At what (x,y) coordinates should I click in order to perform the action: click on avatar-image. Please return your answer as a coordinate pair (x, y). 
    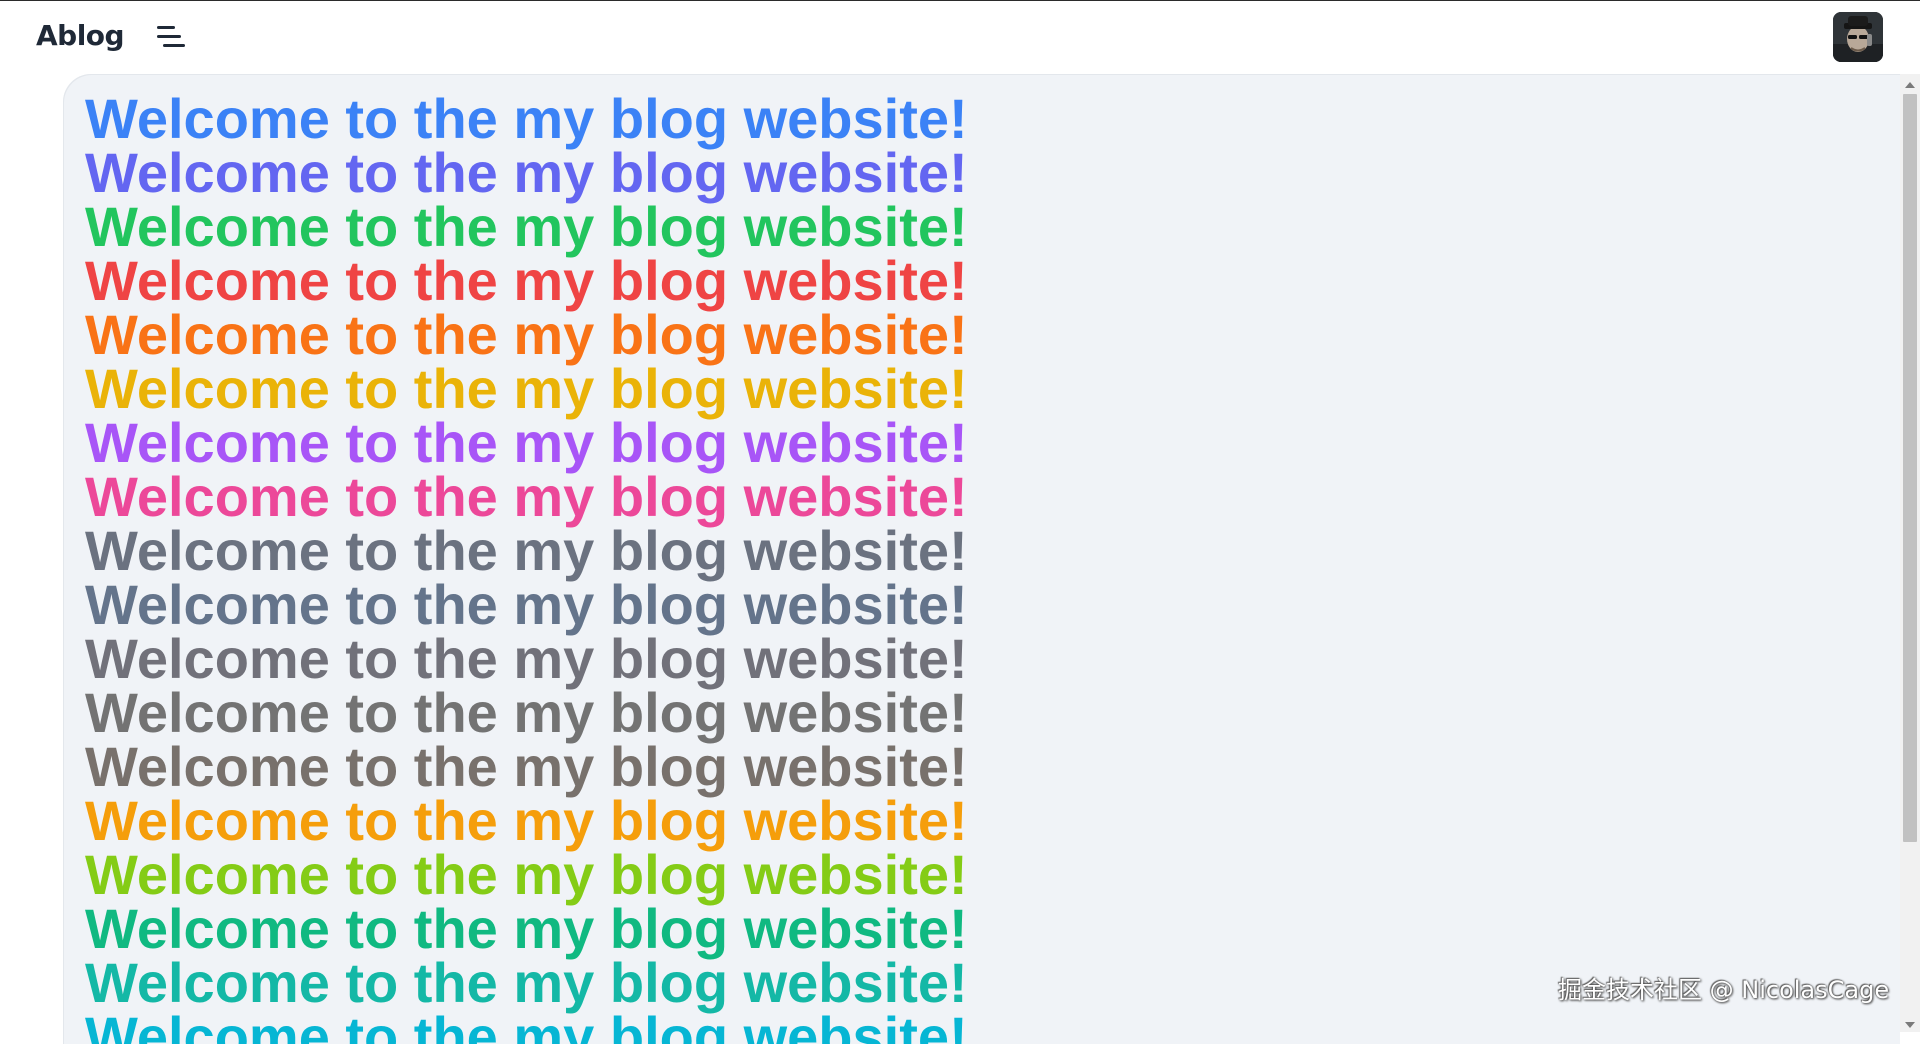
    Looking at the image, I should click on (1858, 37).